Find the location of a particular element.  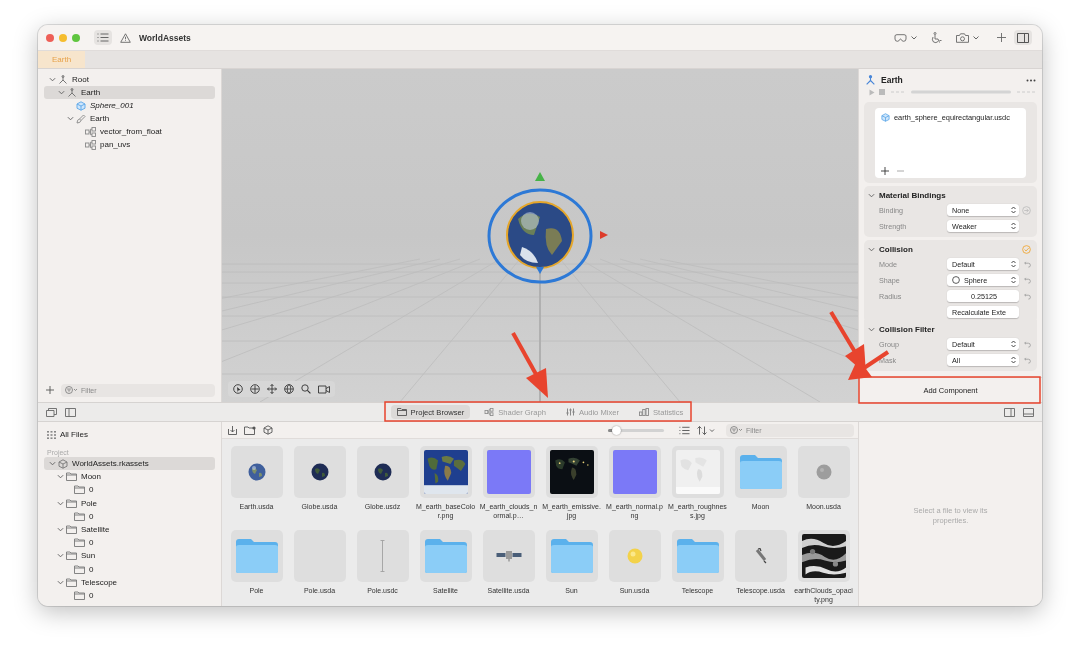

minimize-button is located at coordinates (63, 37).